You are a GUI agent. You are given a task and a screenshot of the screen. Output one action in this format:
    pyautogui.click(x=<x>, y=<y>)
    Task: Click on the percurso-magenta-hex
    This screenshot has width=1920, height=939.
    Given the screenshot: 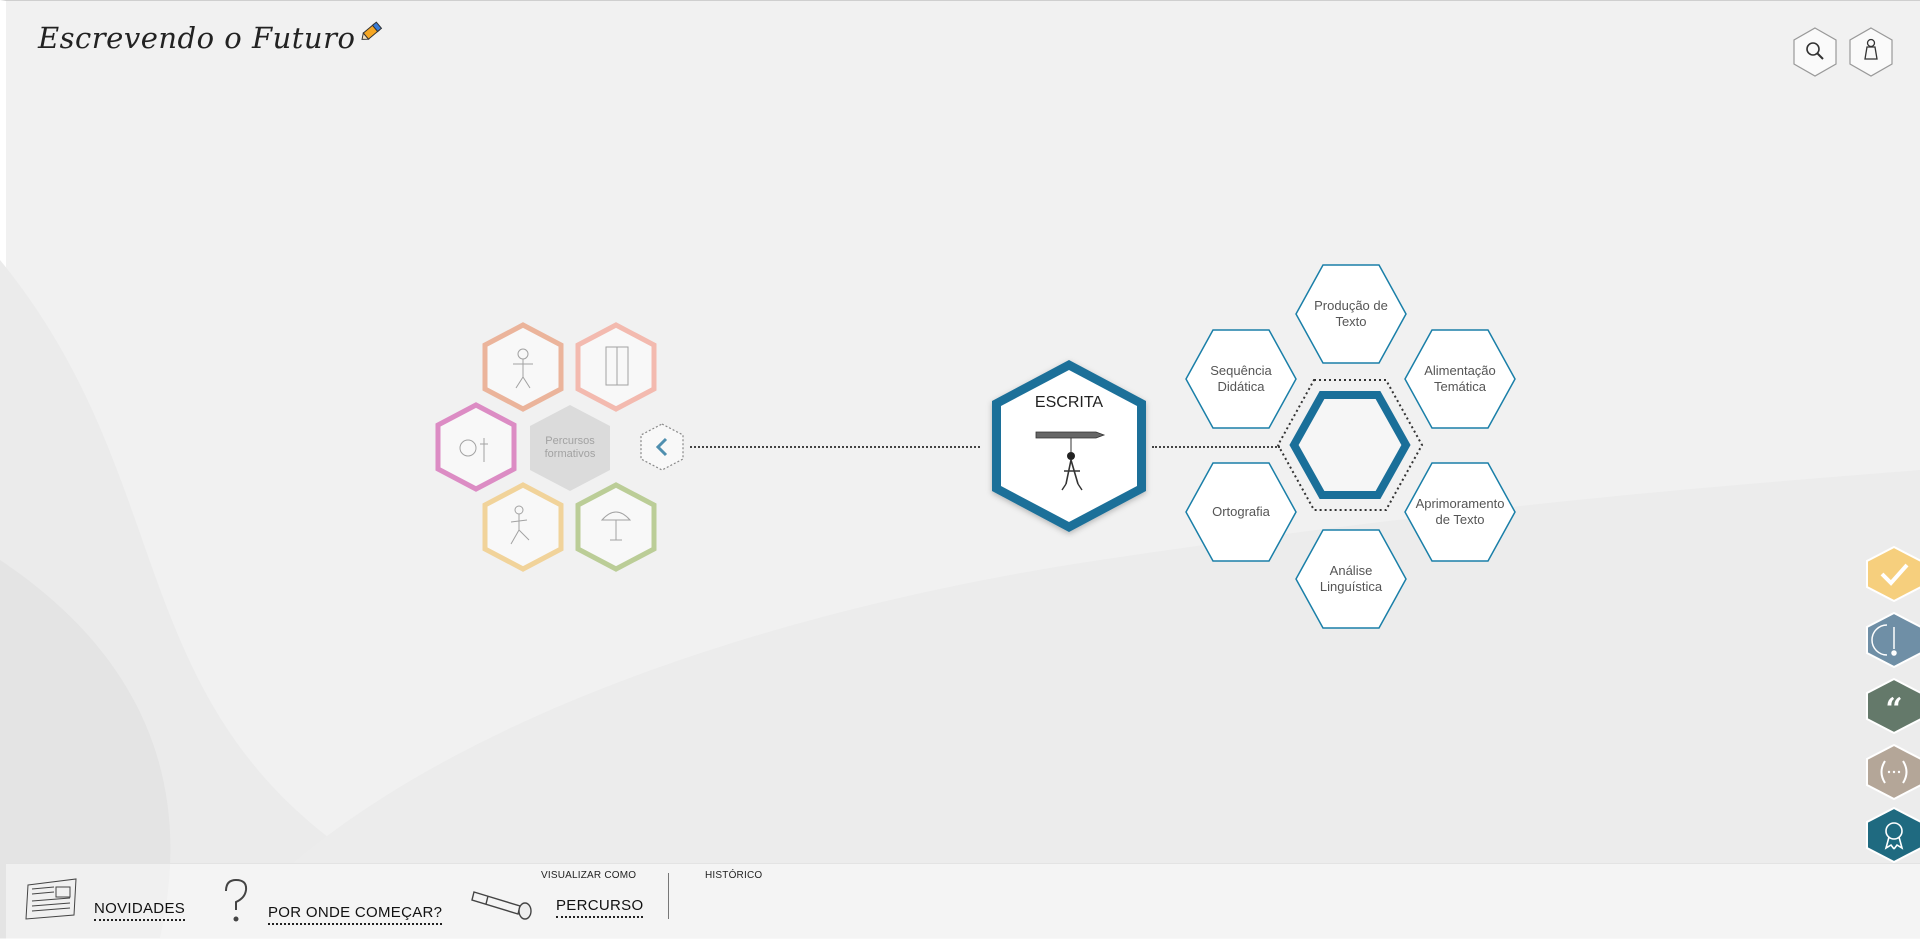 What is the action you would take?
    pyautogui.click(x=476, y=447)
    